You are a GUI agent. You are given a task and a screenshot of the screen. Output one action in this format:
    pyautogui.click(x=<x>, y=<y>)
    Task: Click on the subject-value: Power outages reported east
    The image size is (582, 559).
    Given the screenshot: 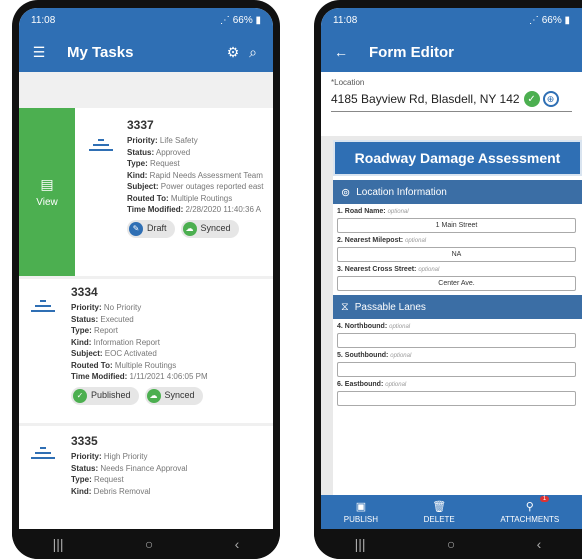 What is the action you would take?
    pyautogui.click(x=212, y=186)
    